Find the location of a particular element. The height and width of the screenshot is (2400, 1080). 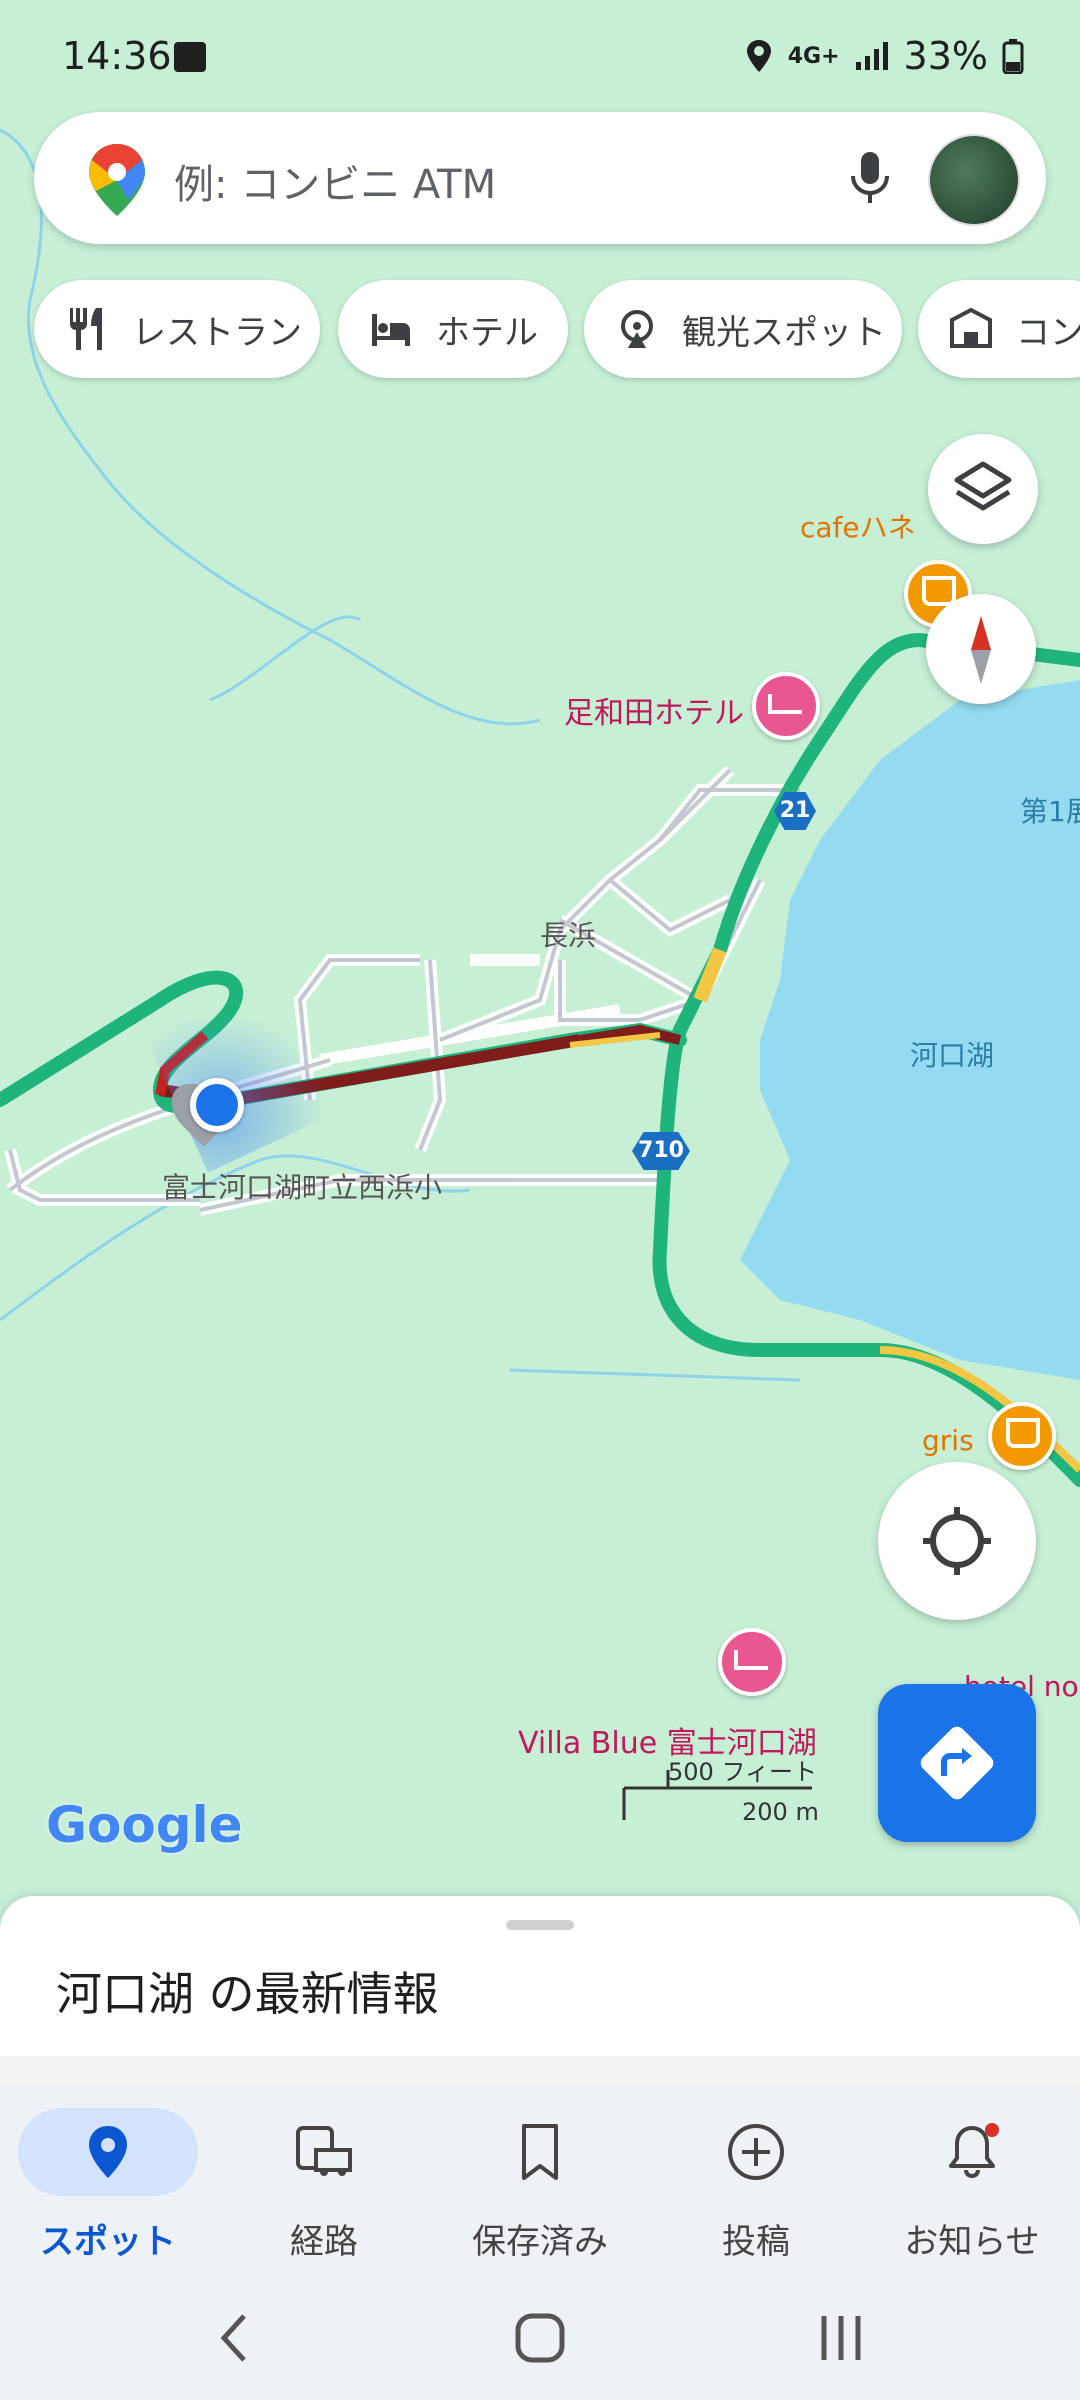

car-bus-icon is located at coordinates (324, 2151).